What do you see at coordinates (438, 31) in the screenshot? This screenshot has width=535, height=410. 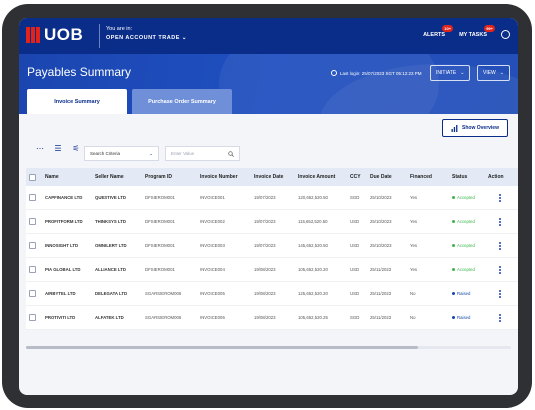 I see `alerts-button: ALERTS 10+` at bounding box center [438, 31].